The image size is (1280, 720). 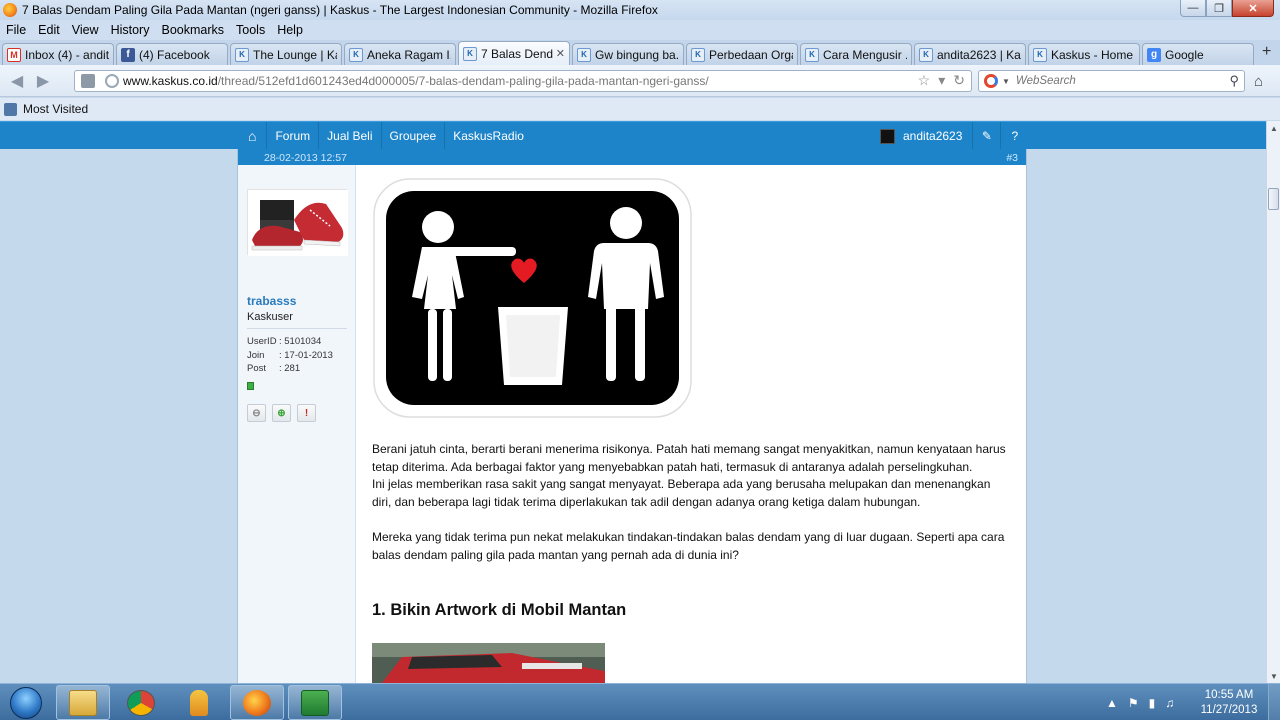 I want to click on user-avatar-icon, so click(x=887, y=136).